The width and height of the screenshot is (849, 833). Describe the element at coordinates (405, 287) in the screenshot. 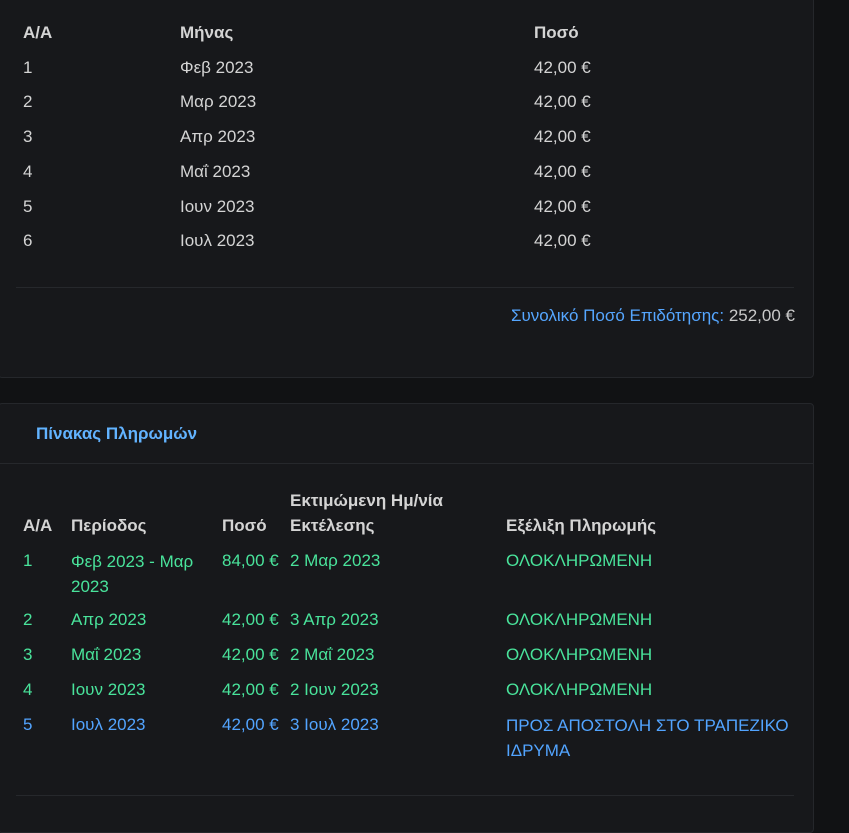

I see `table-divider` at that location.